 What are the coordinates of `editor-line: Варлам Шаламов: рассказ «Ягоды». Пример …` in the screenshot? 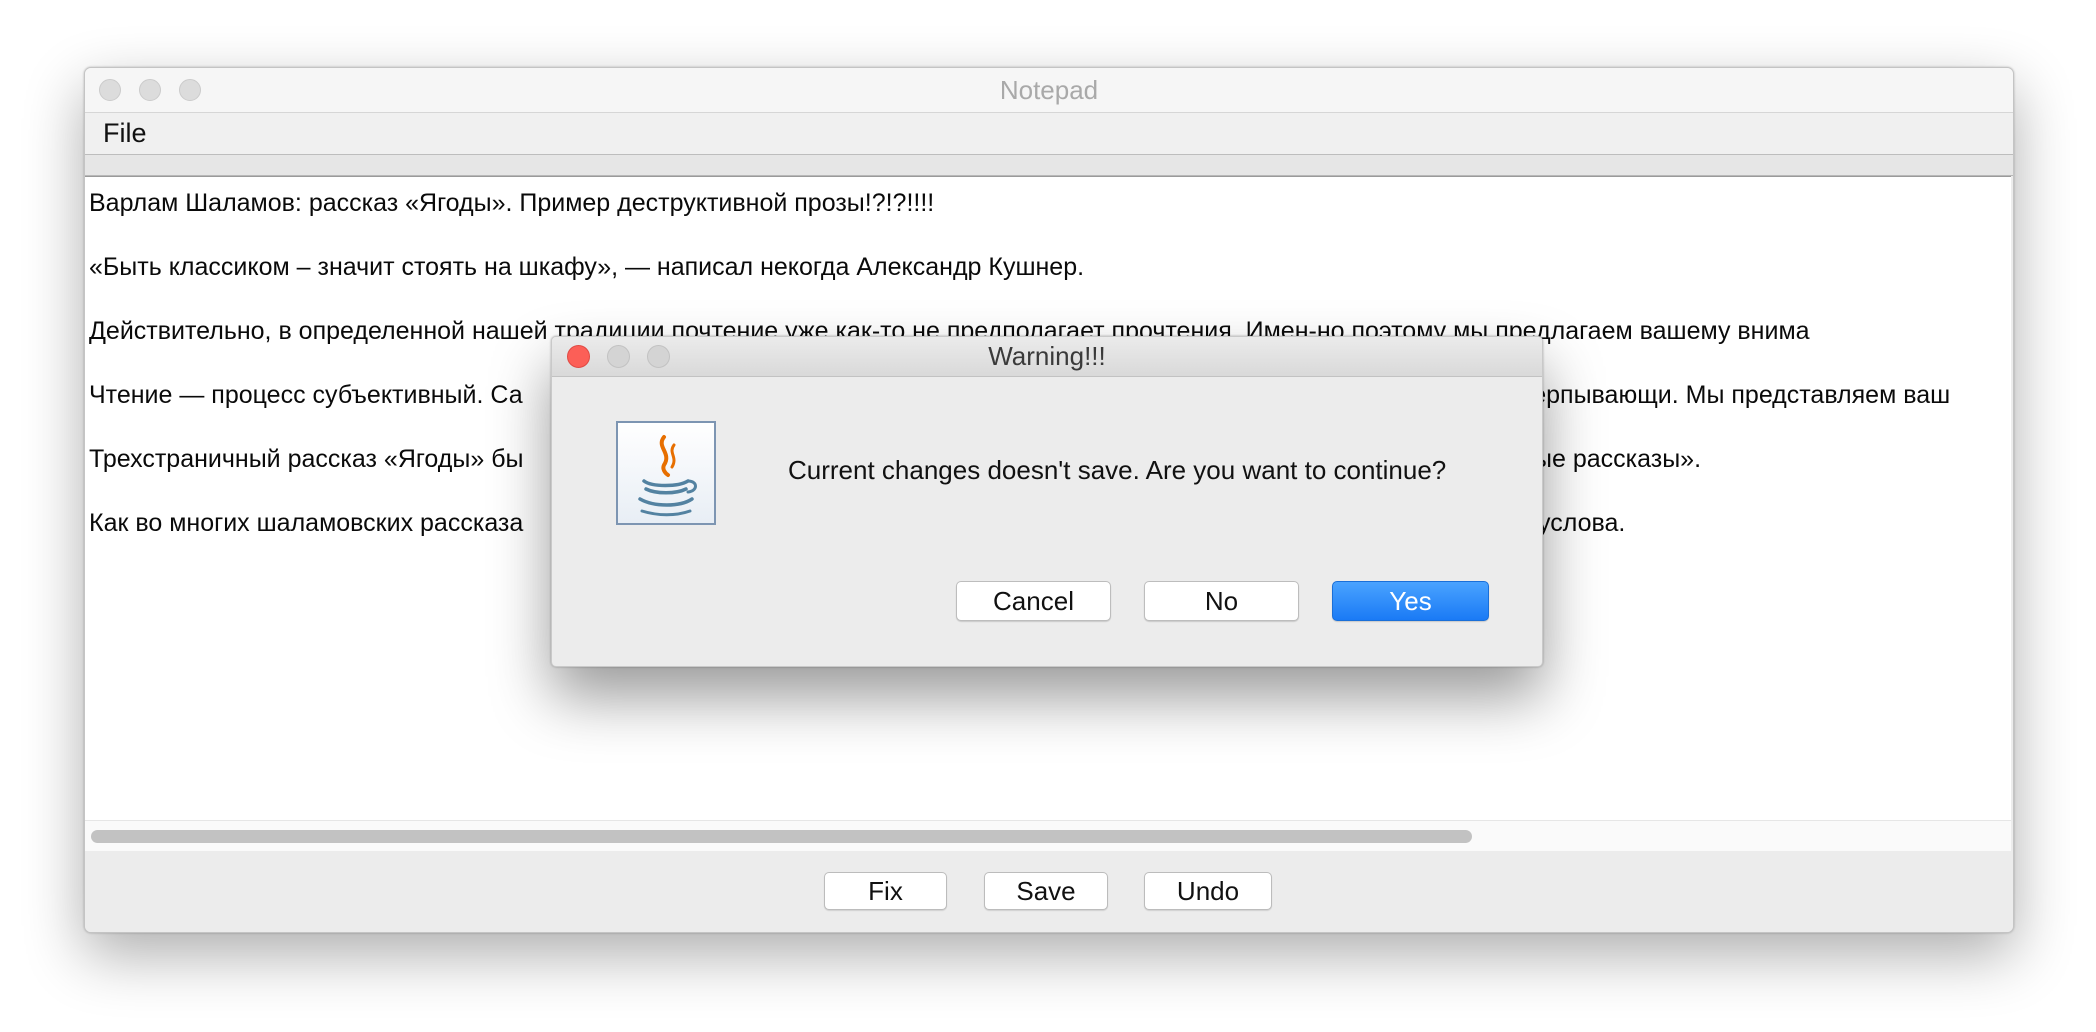 It's located at (512, 203).